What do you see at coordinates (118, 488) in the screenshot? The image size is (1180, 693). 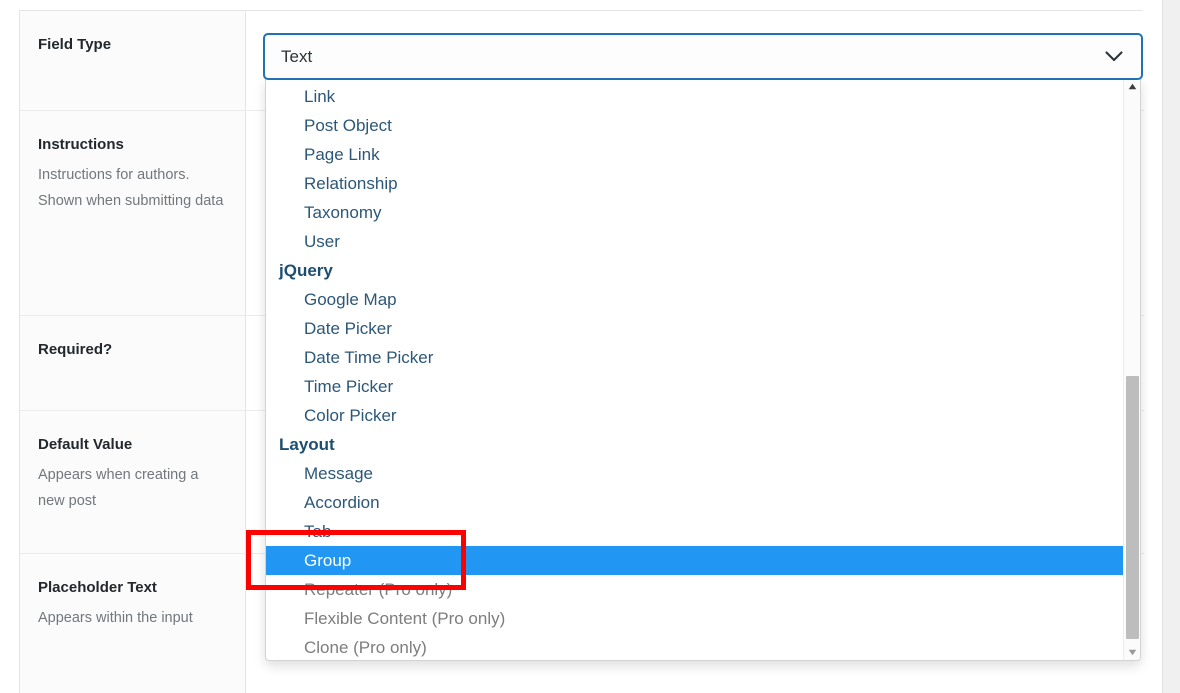 I see `field-description-default-value: Appears when creating a new post` at bounding box center [118, 488].